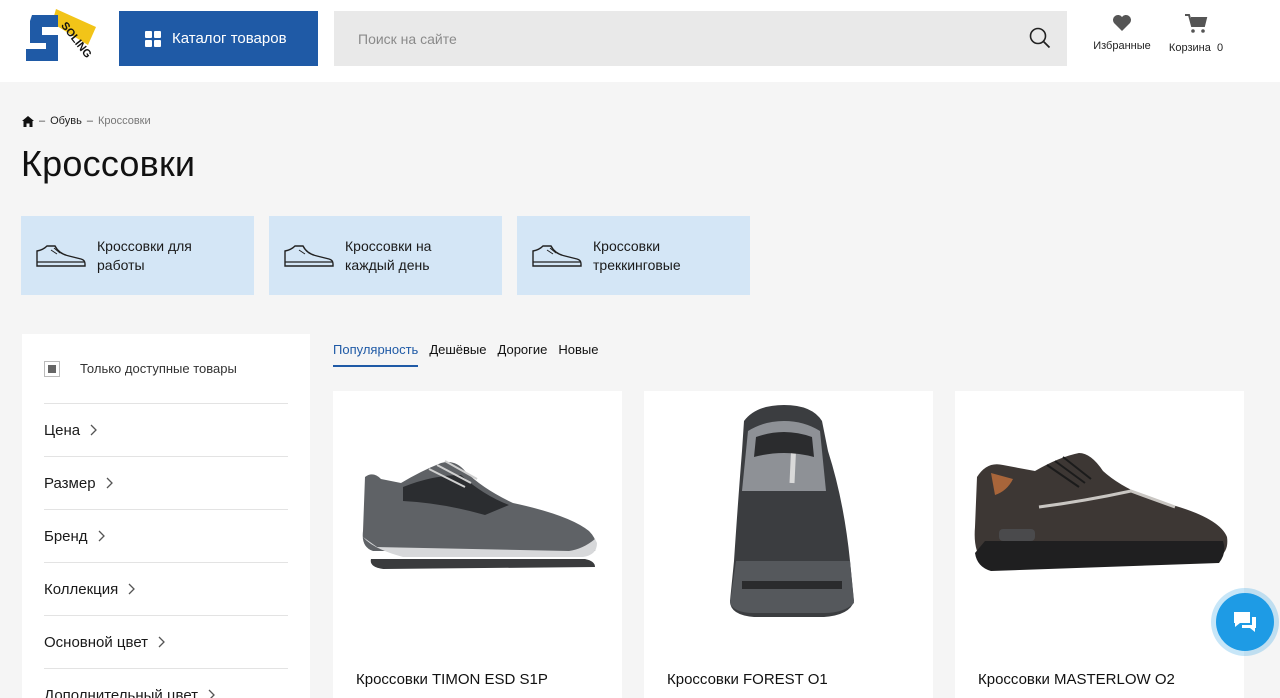 Image resolution: width=1280 pixels, height=698 pixels. I want to click on favorites-link: Избранные, so click(1122, 33).